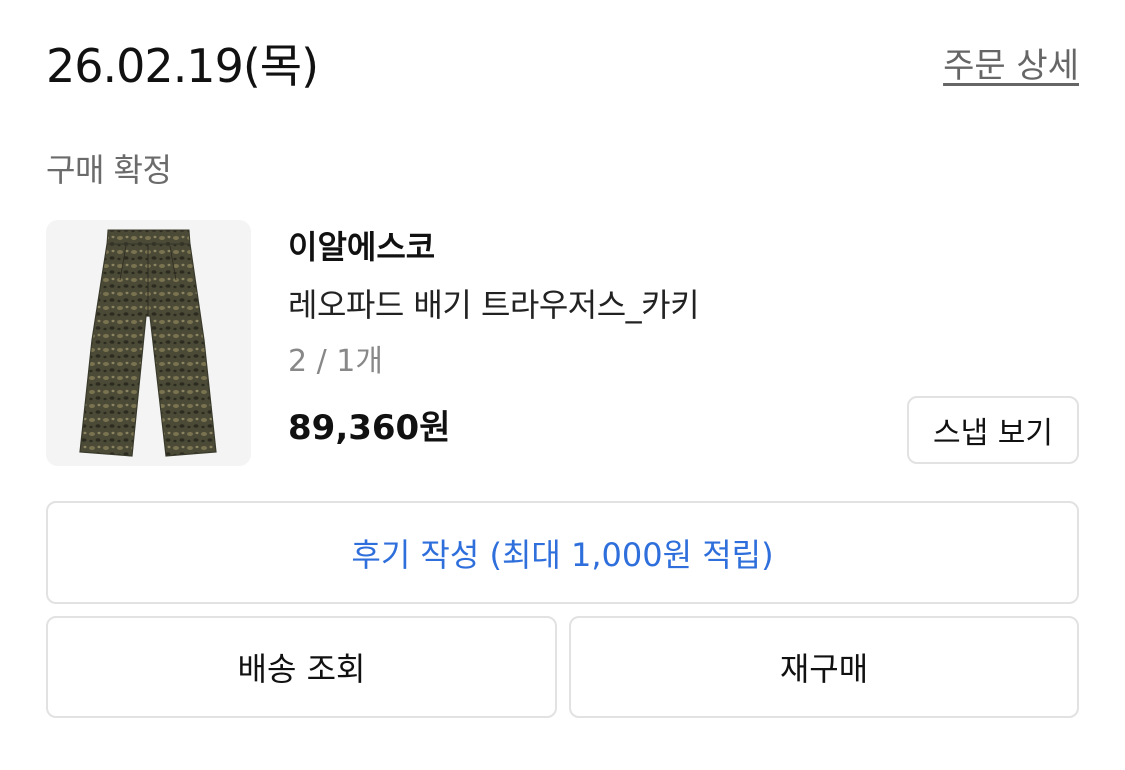  I want to click on rebuy-button: 재구매, so click(824, 667).